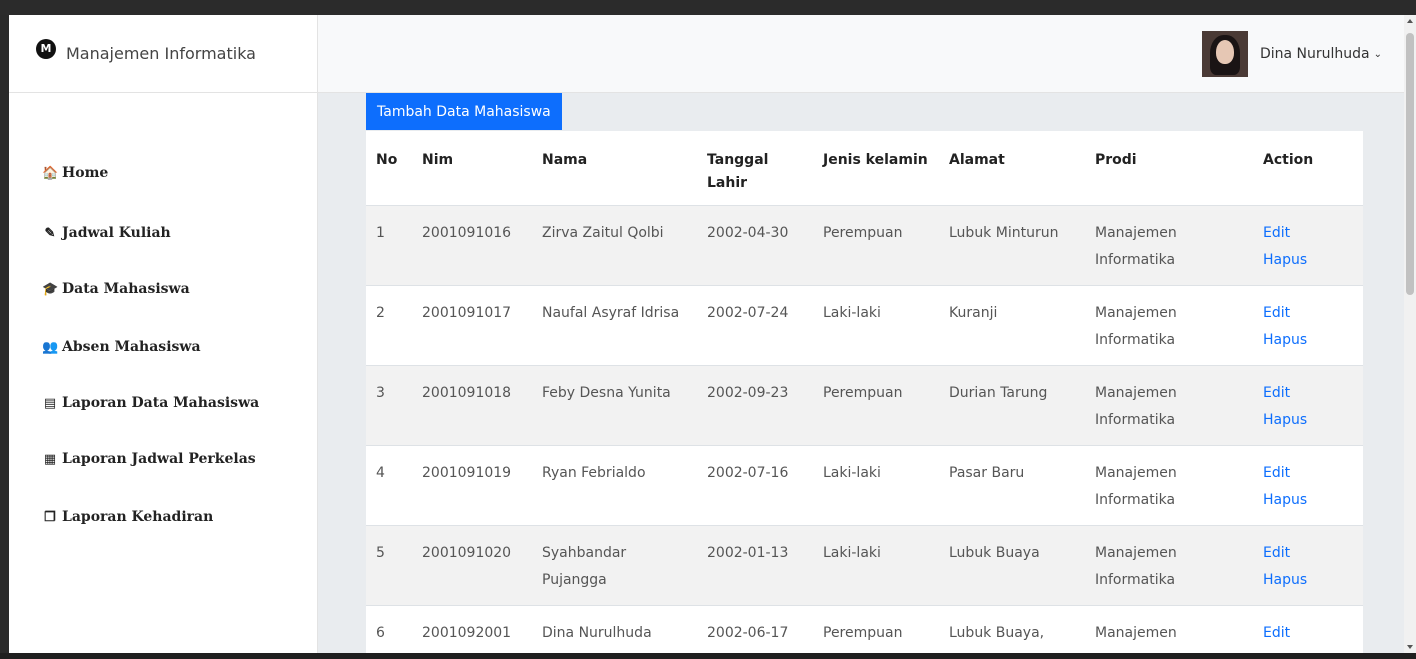  I want to click on scroll-up-icon, so click(1410, 21).